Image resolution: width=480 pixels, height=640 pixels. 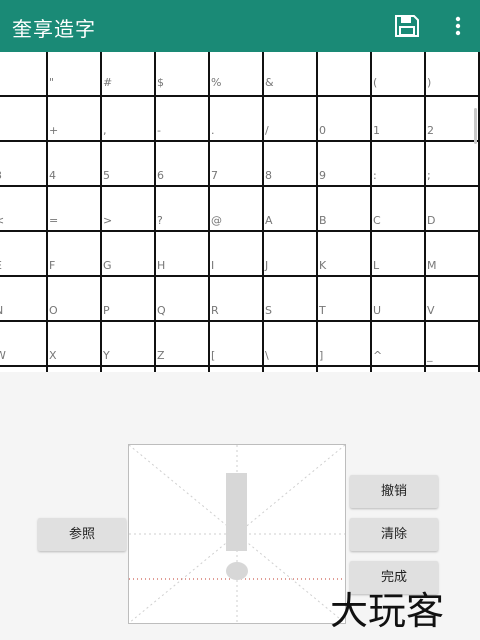 I want to click on grid-cell-label: X, so click(x=53, y=355).